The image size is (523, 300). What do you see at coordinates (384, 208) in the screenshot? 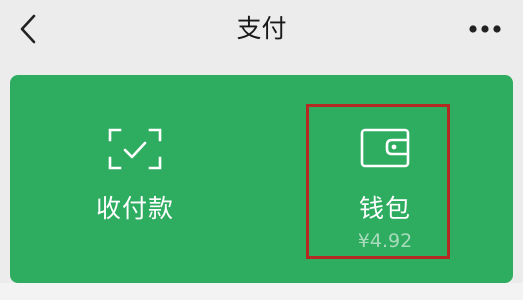
I see `wallet-label: 钱包` at bounding box center [384, 208].